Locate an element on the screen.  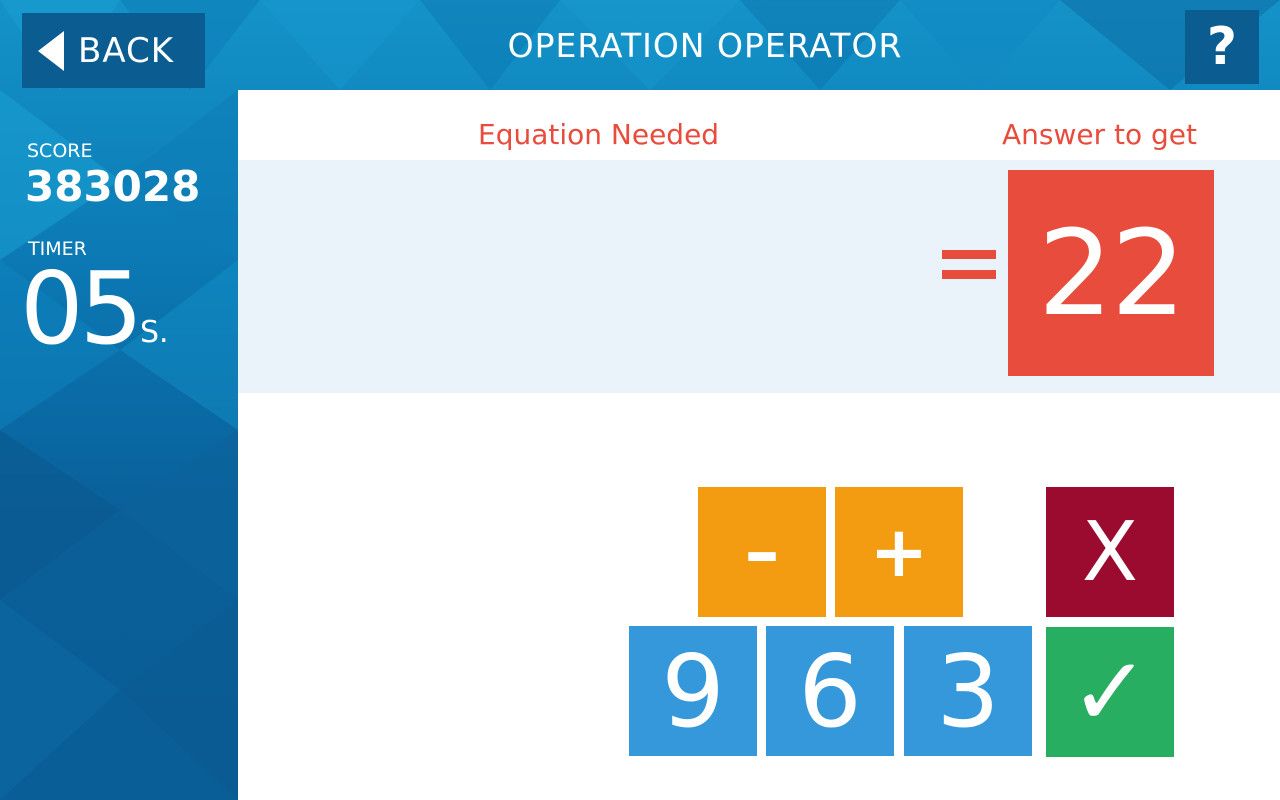
back-label: BACK is located at coordinates (126, 50).